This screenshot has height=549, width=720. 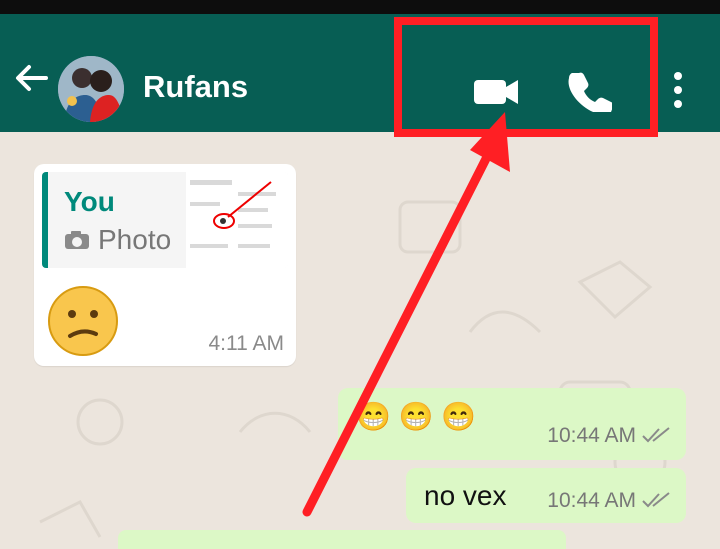 I want to click on message-text: no vex, so click(x=465, y=495).